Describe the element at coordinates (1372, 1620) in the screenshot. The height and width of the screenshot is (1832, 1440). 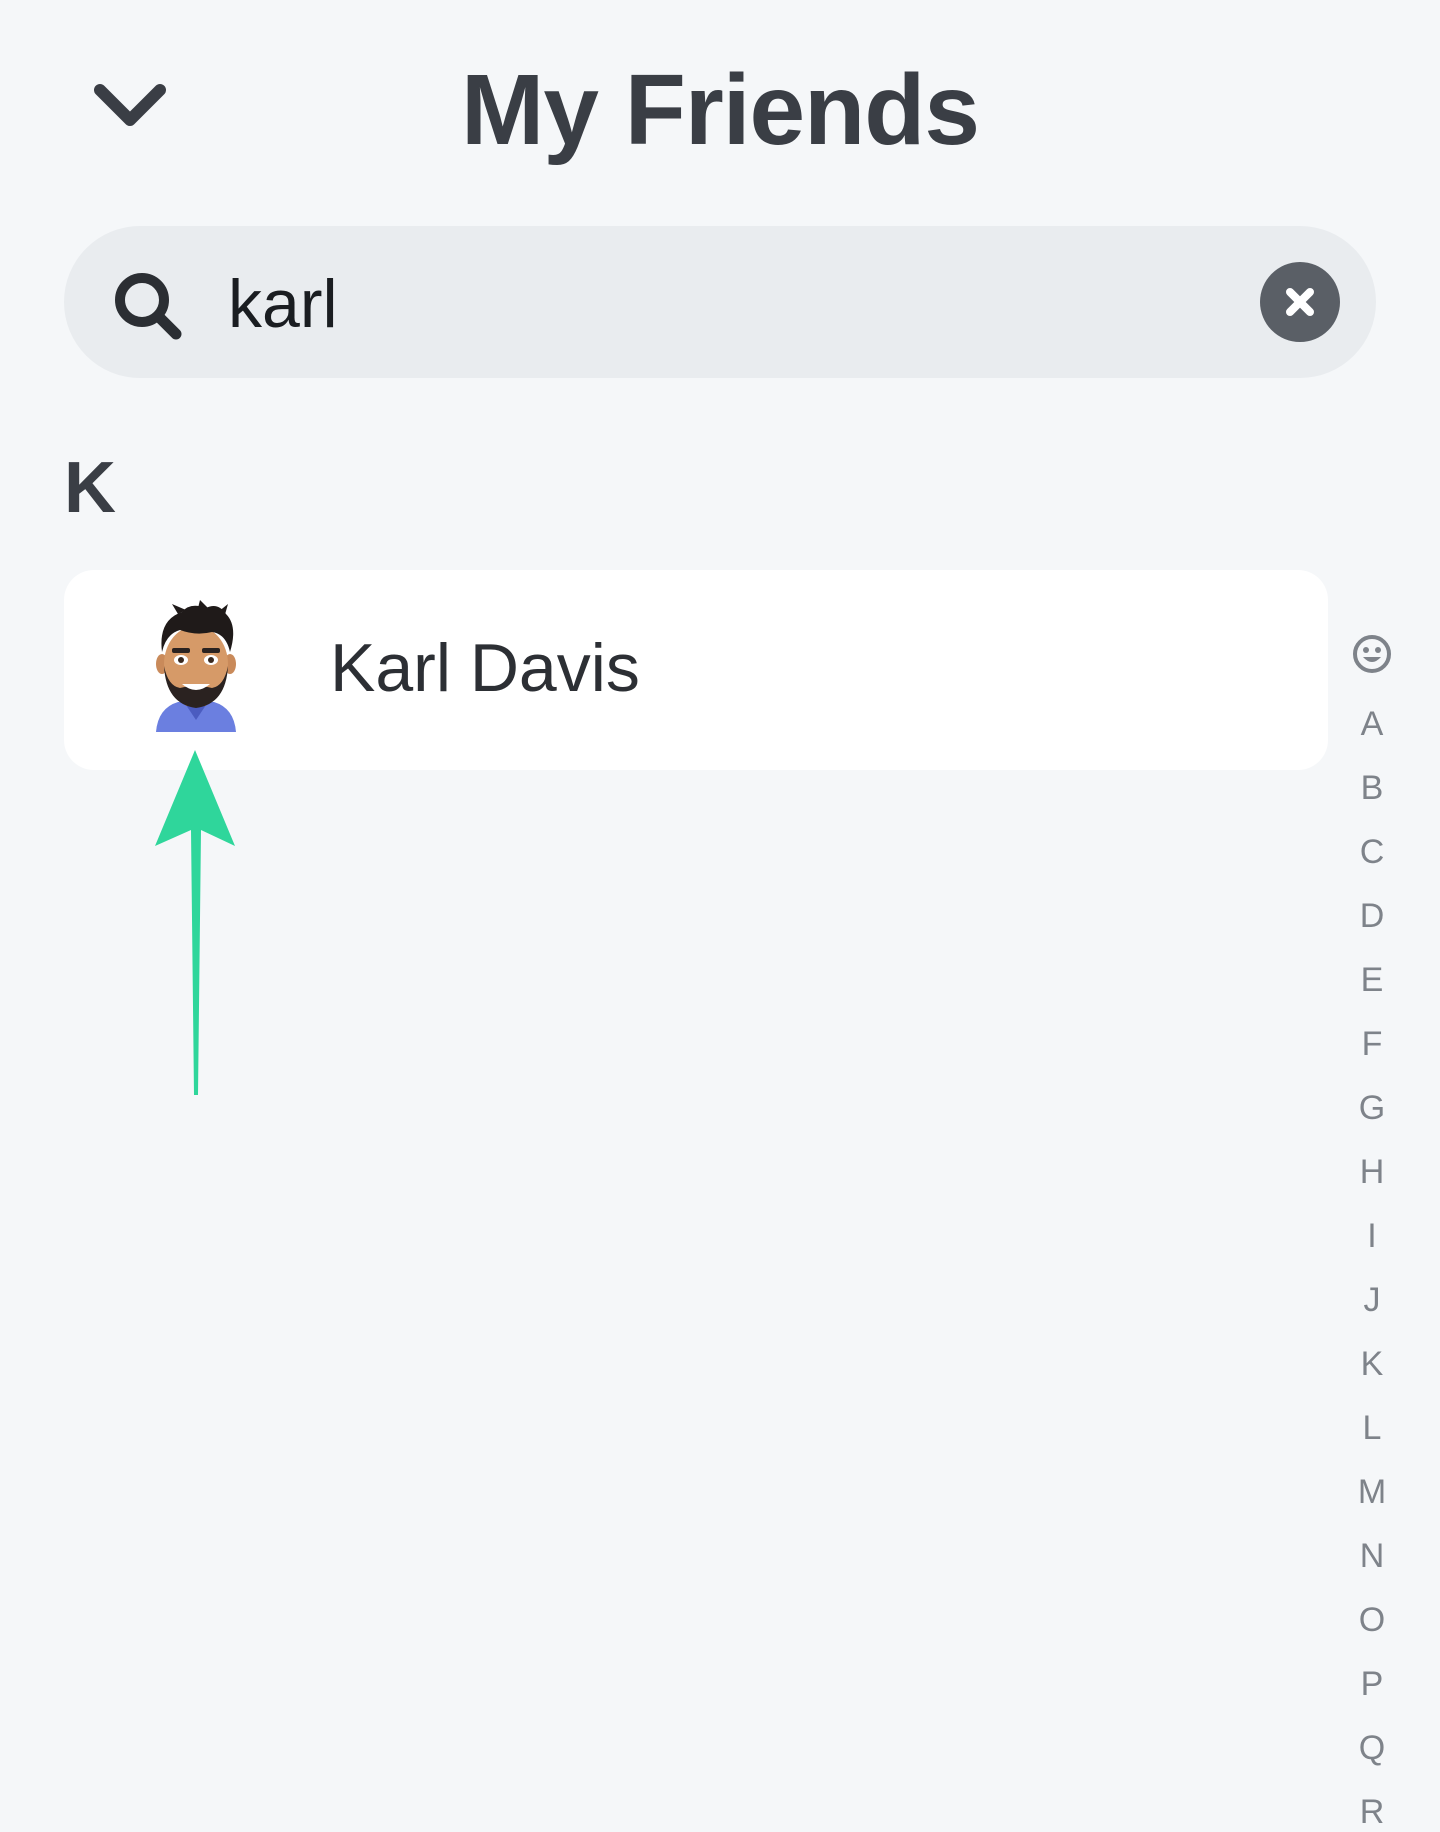
I see `alpha-index-o: O` at that location.